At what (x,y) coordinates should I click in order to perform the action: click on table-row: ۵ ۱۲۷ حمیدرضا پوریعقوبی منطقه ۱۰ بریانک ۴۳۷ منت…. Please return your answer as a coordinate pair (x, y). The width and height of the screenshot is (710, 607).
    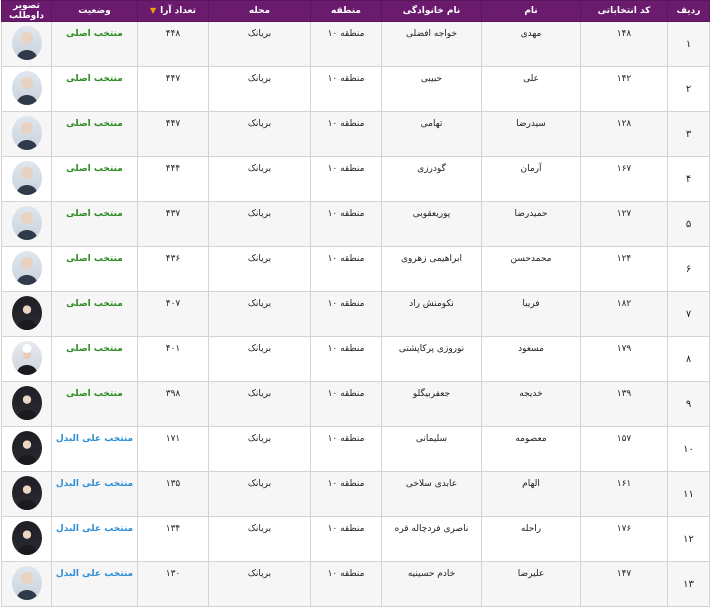
    Looking at the image, I should click on (355, 224).